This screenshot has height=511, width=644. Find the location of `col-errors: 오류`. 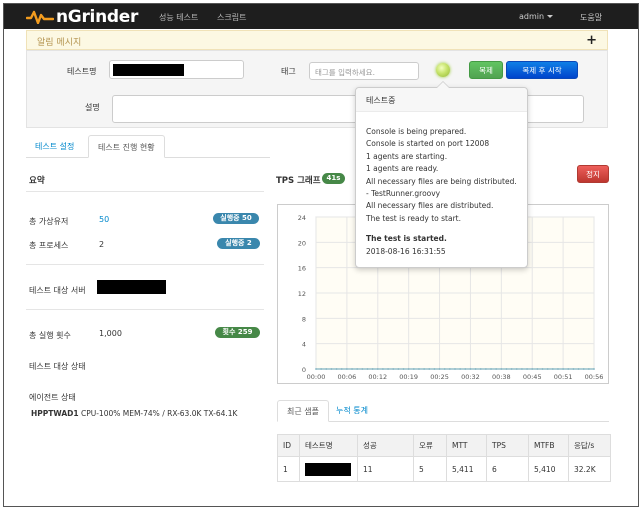

col-errors: 오류 is located at coordinates (430, 445).